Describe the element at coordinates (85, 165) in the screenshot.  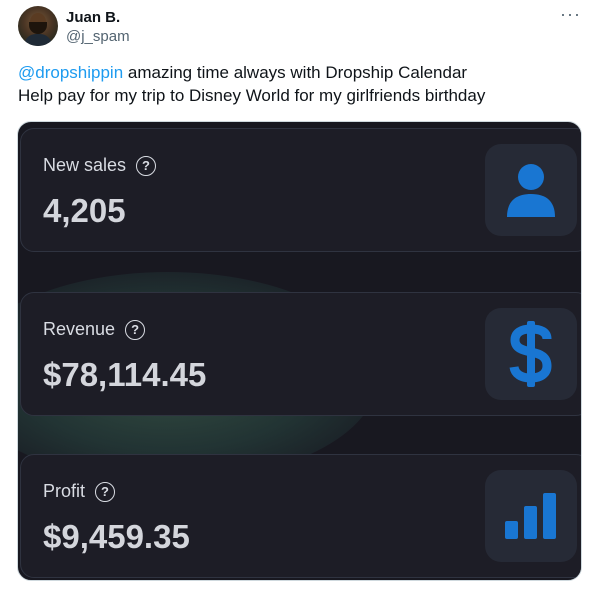
I see `stat-label: New sales` at that location.